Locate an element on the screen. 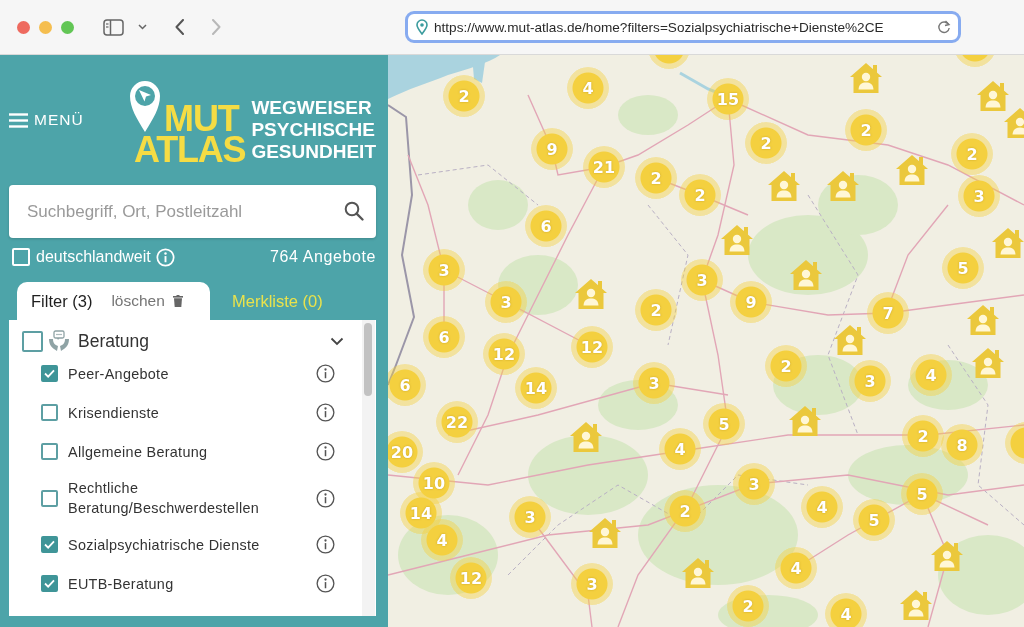 Image resolution: width=1024 pixels, height=627 pixels. menu-button: MENÜ is located at coordinates (46, 120).